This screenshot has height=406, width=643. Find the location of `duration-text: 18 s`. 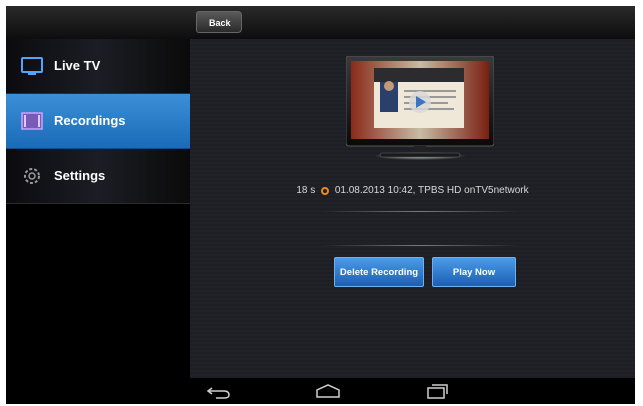

duration-text: 18 s is located at coordinates (306, 190).